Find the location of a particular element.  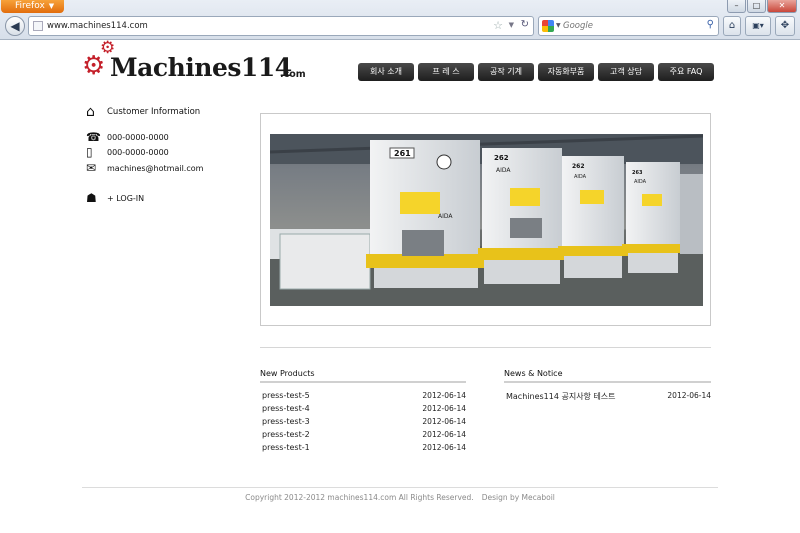

login-row: ☗ + LOG-IN is located at coordinates (115, 198).